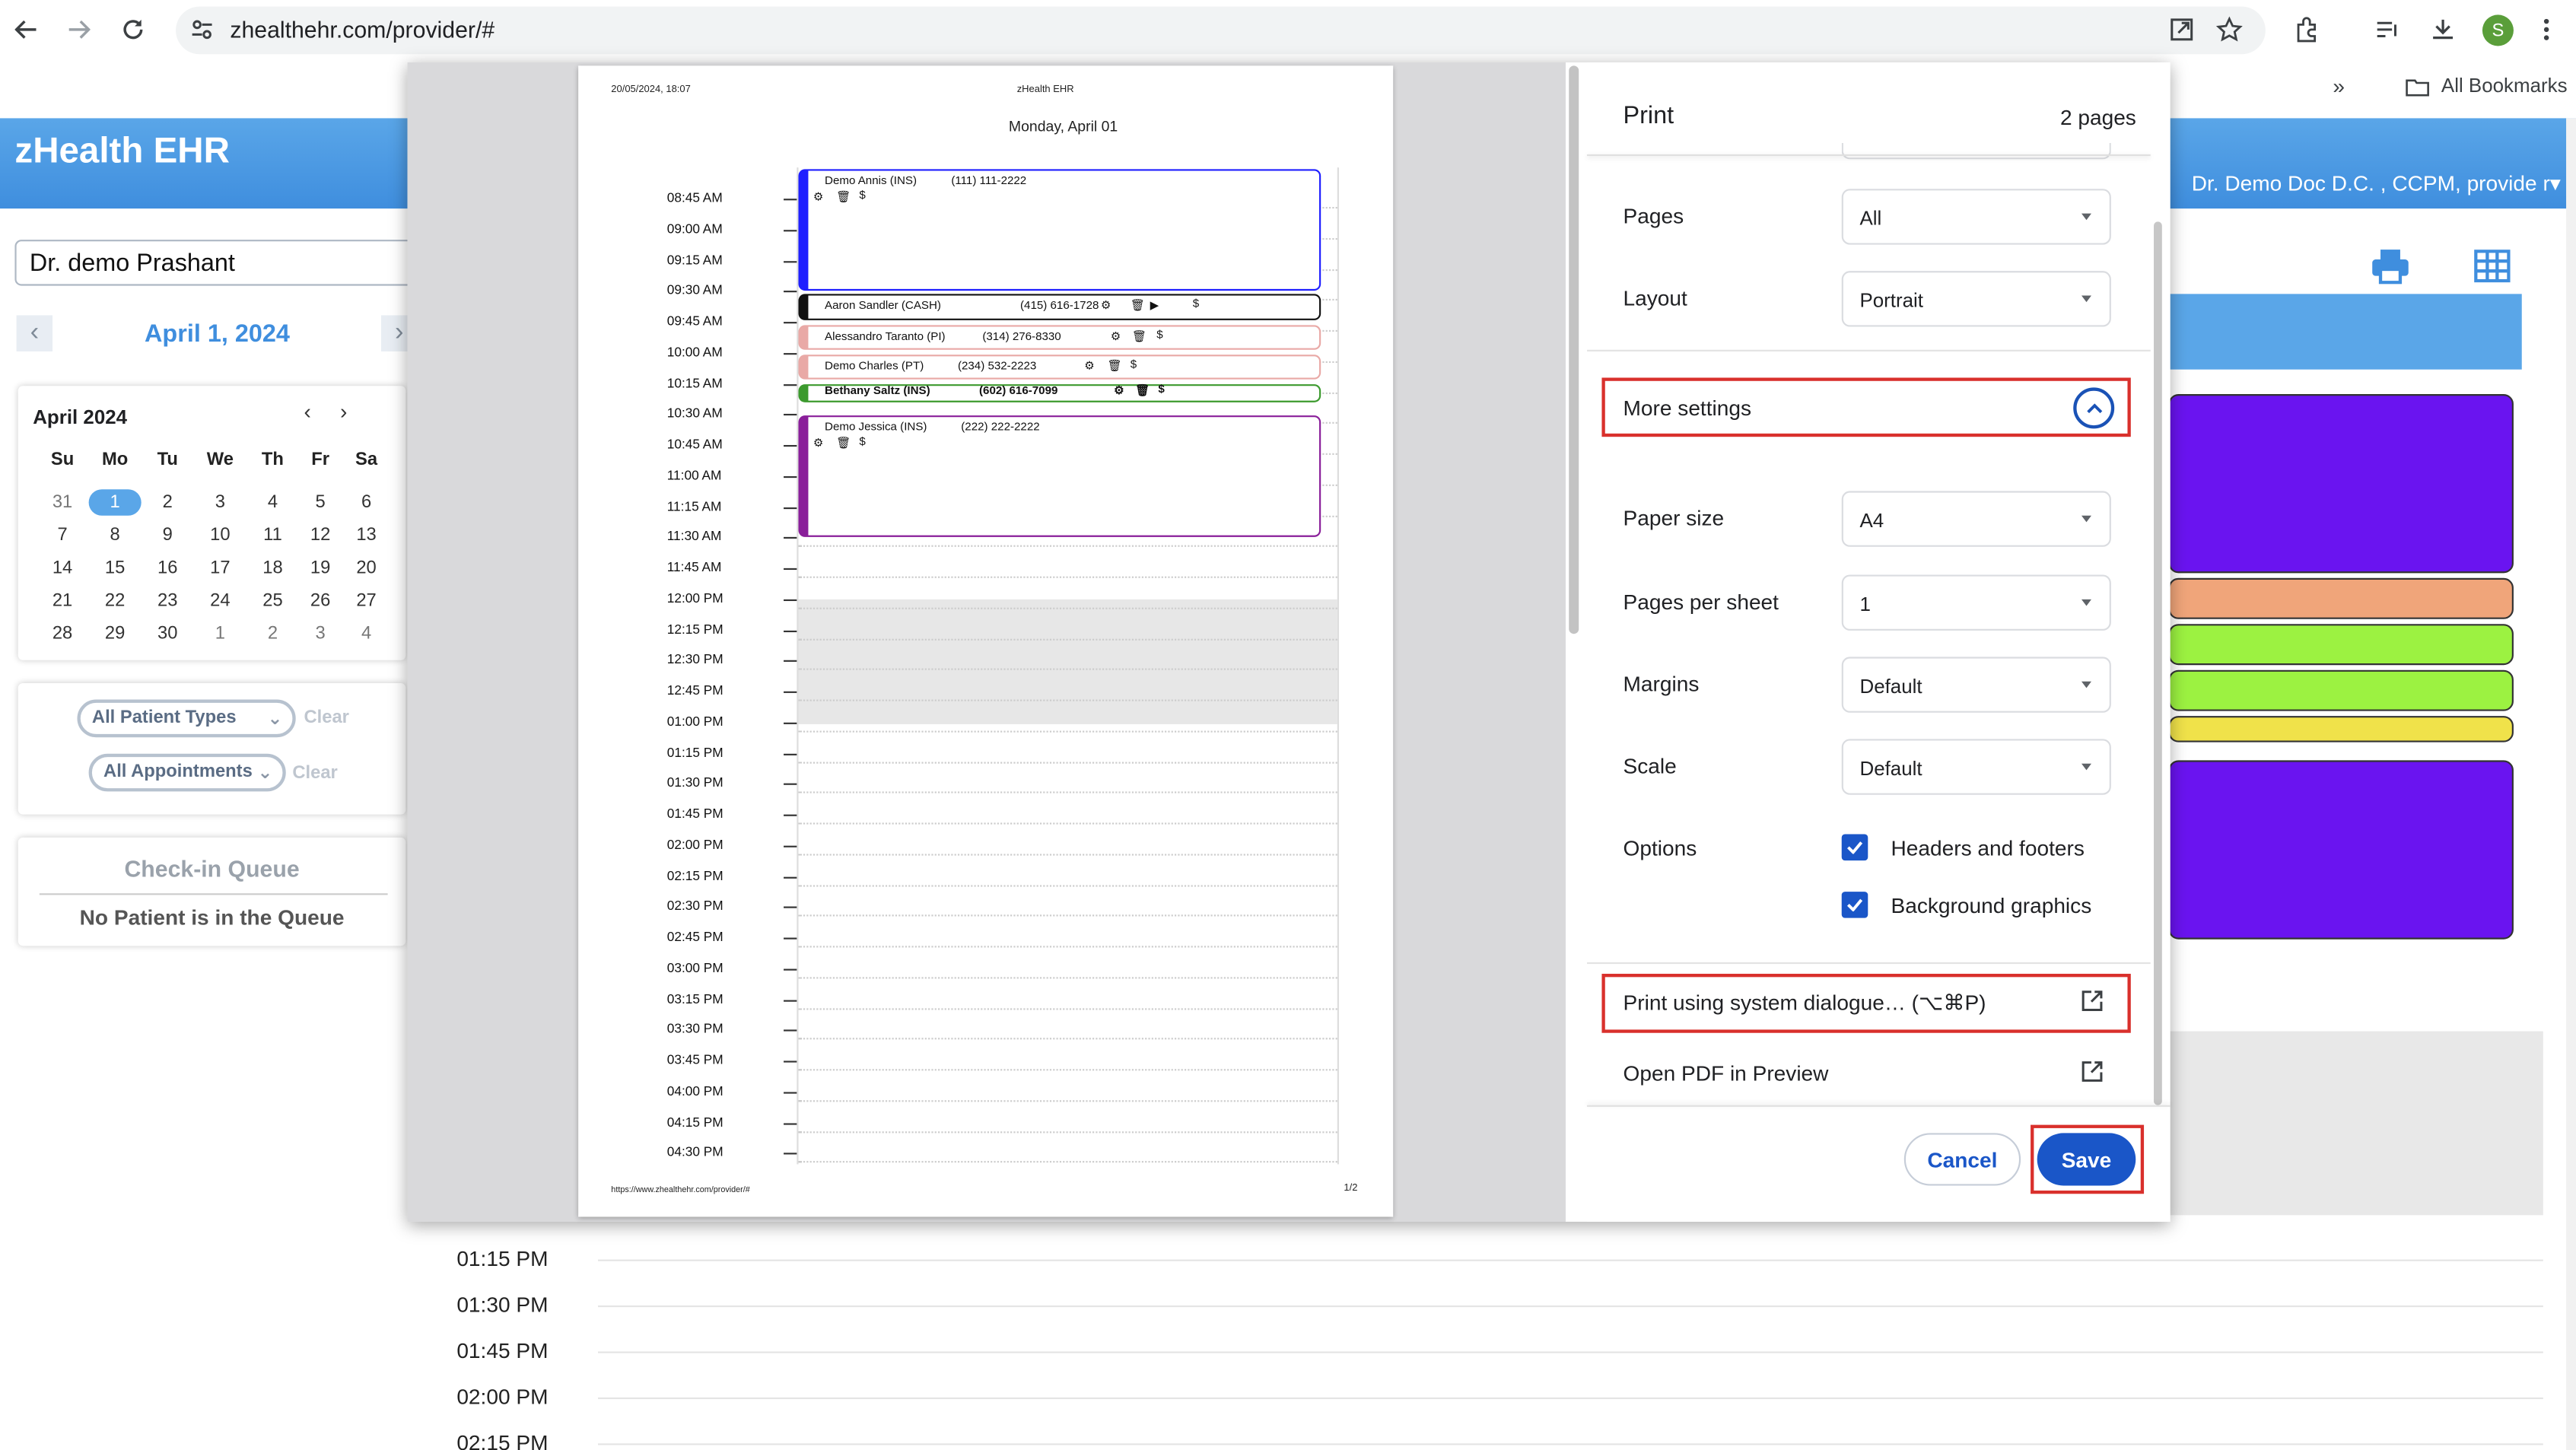 The height and width of the screenshot is (1450, 2576). What do you see at coordinates (63, 634) in the screenshot?
I see `calendar-day: 28` at bounding box center [63, 634].